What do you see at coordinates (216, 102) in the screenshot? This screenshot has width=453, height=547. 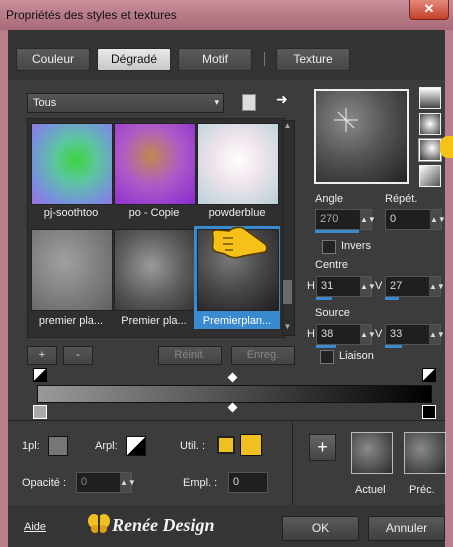 I see `chevron-down-icon: ▾` at bounding box center [216, 102].